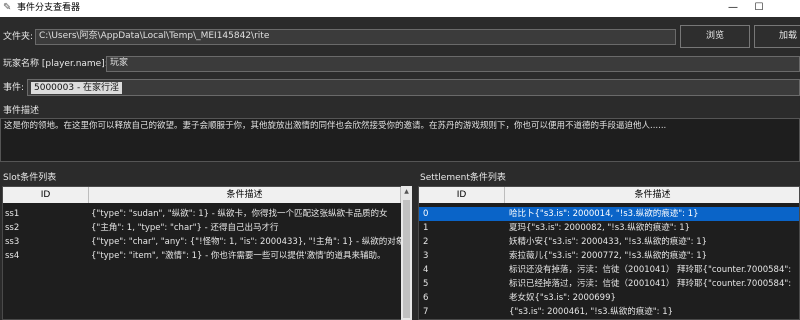  What do you see at coordinates (426, 312) in the screenshot?
I see `settlement-id-cell: 7` at bounding box center [426, 312].